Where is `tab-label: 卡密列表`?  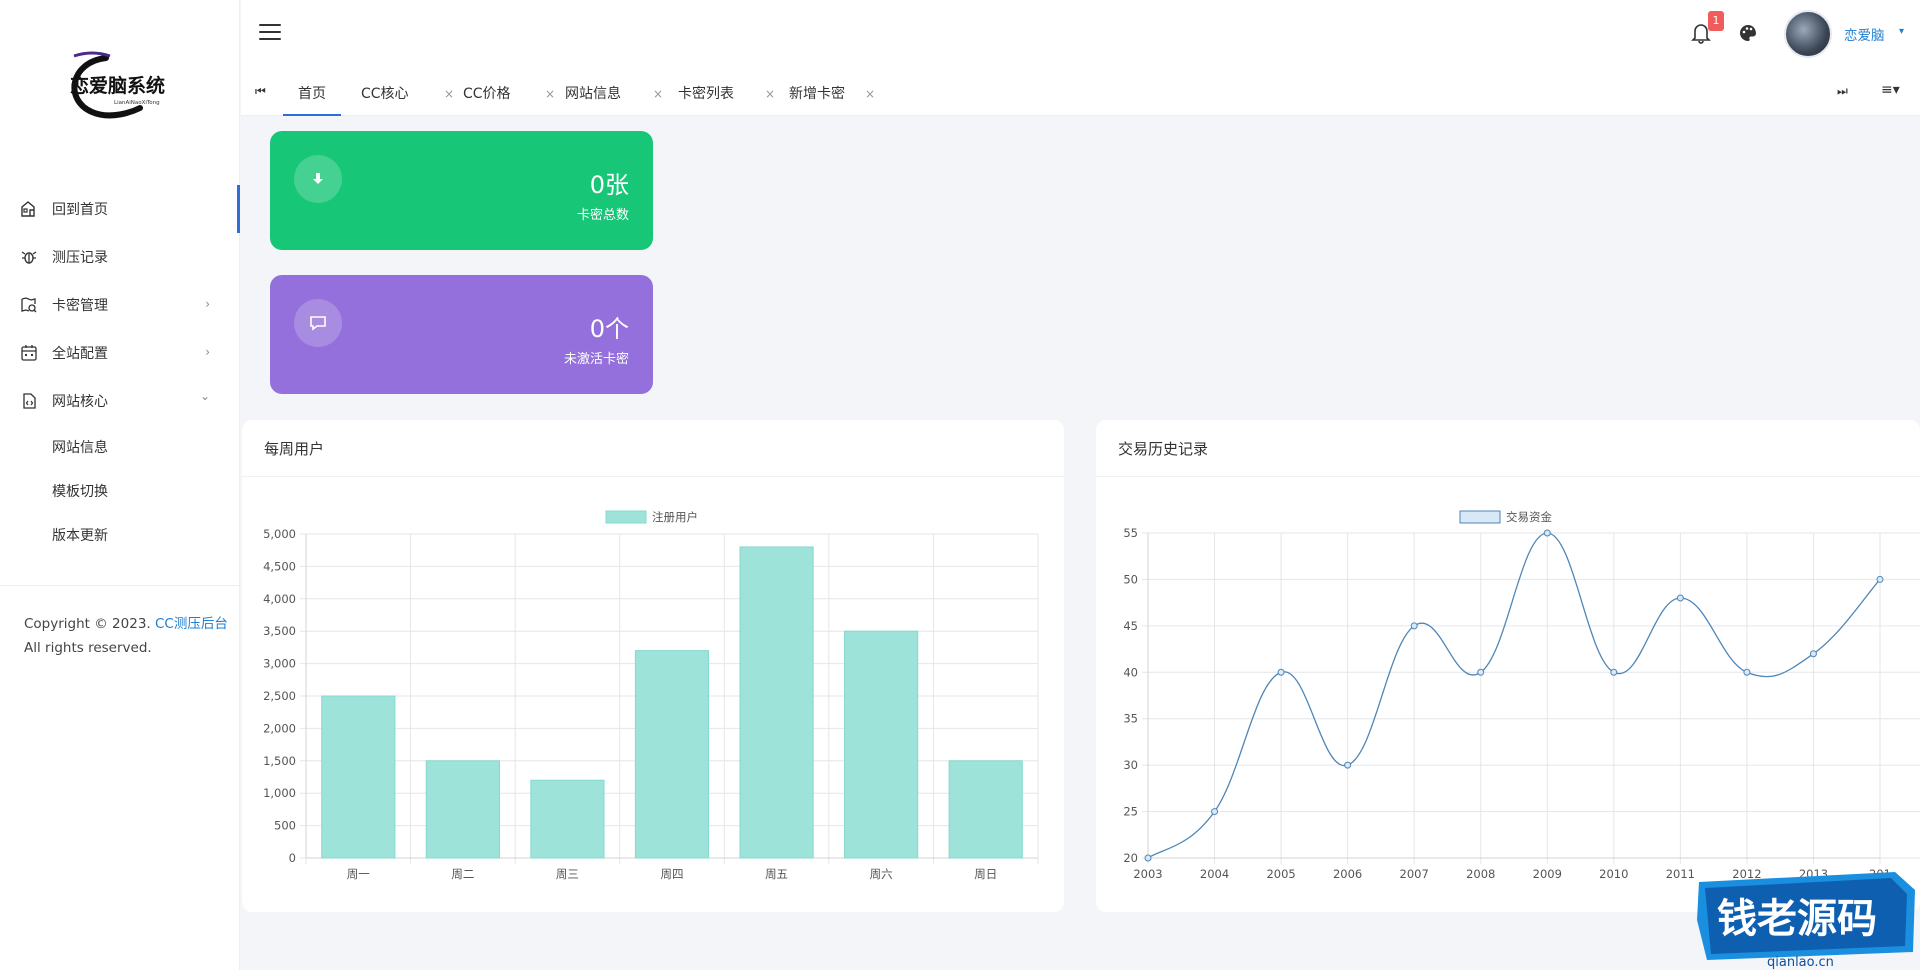
tab-label: 卡密列表 is located at coordinates (706, 94).